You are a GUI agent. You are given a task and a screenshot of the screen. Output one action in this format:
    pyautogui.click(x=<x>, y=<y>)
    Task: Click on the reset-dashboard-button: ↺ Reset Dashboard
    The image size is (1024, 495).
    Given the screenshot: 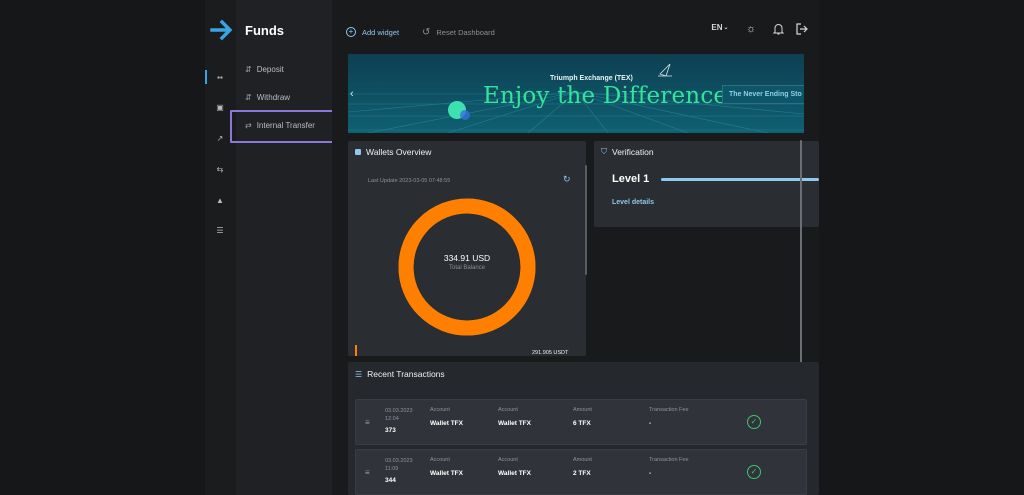 What is the action you would take?
    pyautogui.click(x=458, y=32)
    